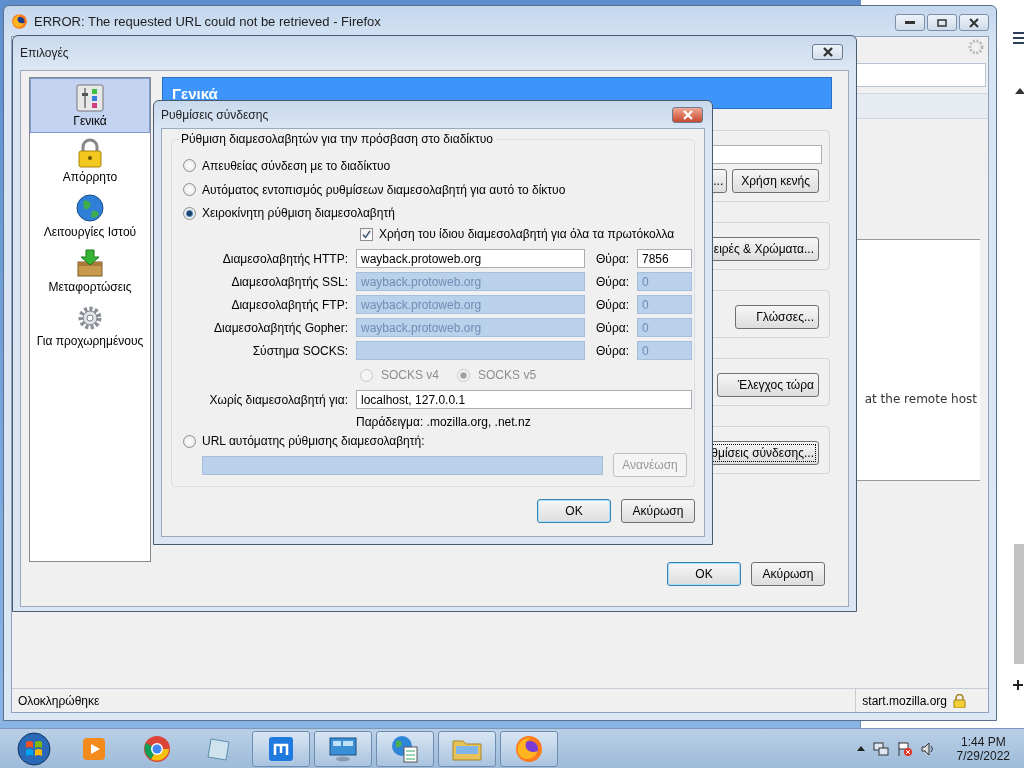  I want to click on globe-icon, so click(90, 207).